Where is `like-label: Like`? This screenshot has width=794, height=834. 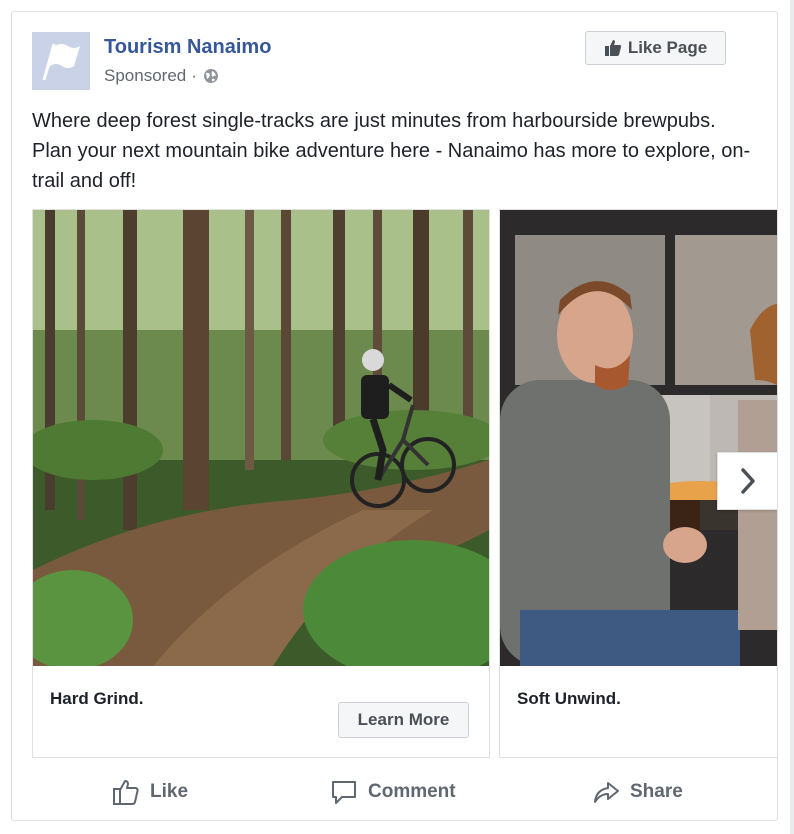
like-label: Like is located at coordinates (169, 791).